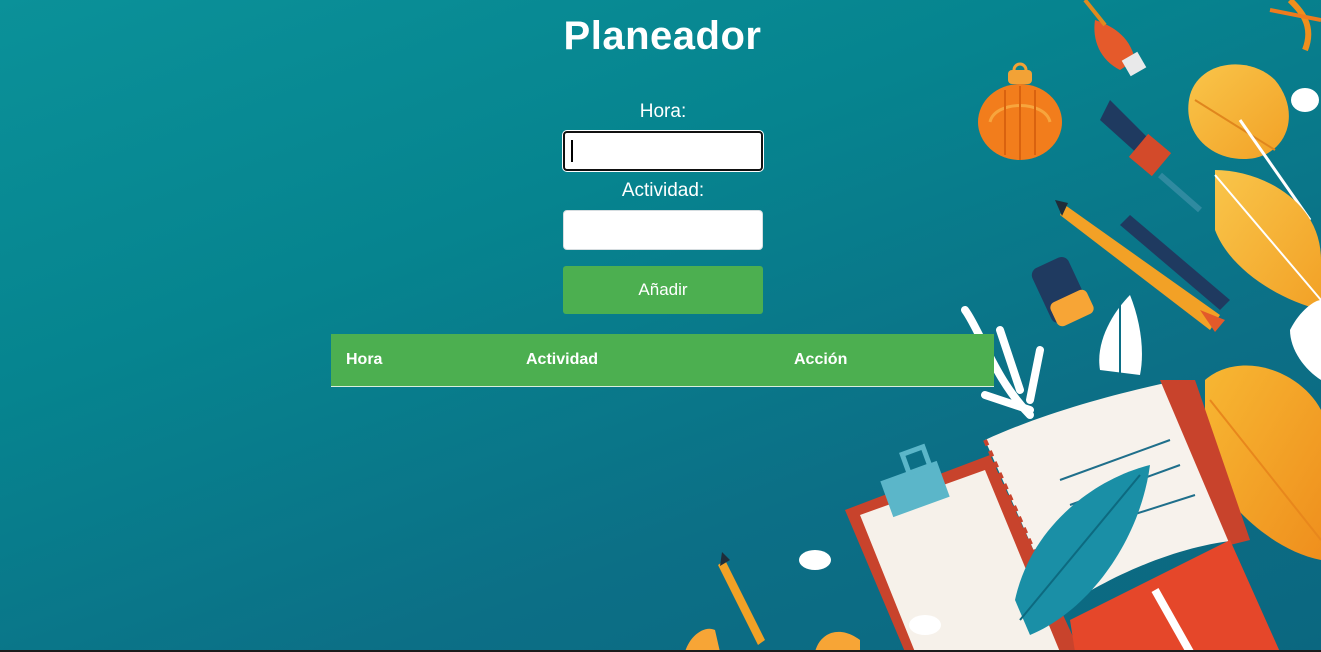 The height and width of the screenshot is (652, 1321). Describe the element at coordinates (663, 207) in the screenshot. I see `activity-form: Hora: Actividad: Añadir` at that location.